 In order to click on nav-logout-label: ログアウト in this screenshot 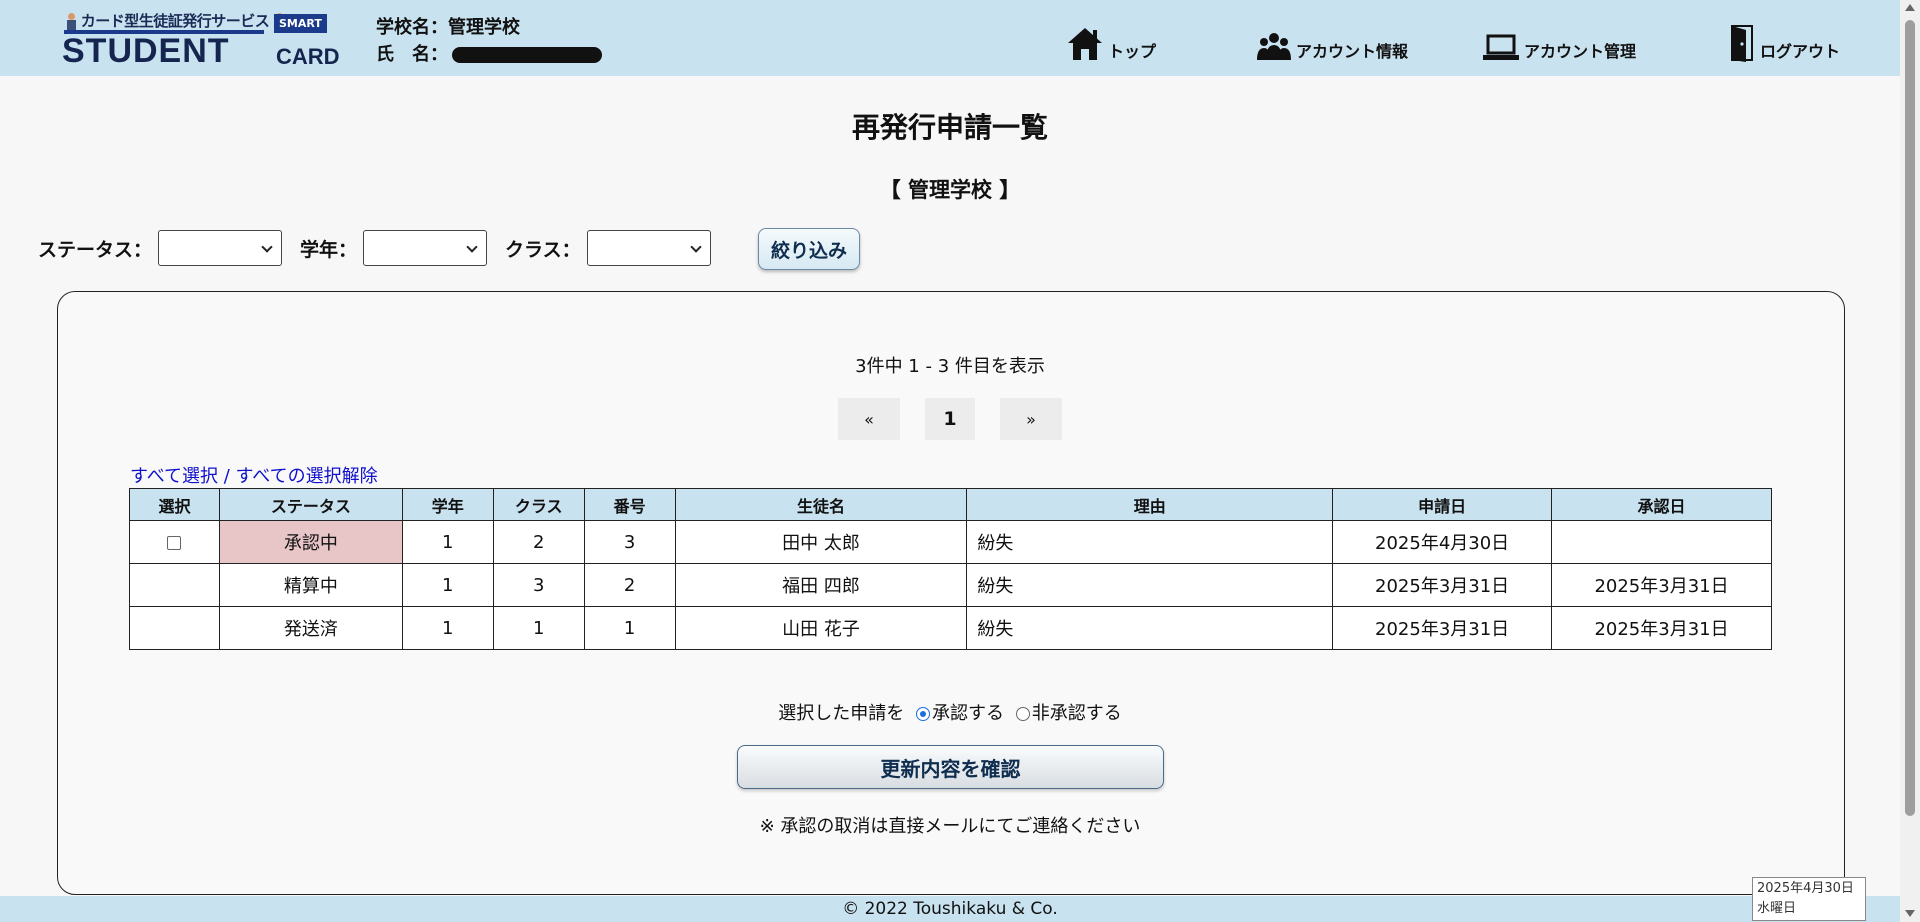, I will do `click(1800, 51)`.